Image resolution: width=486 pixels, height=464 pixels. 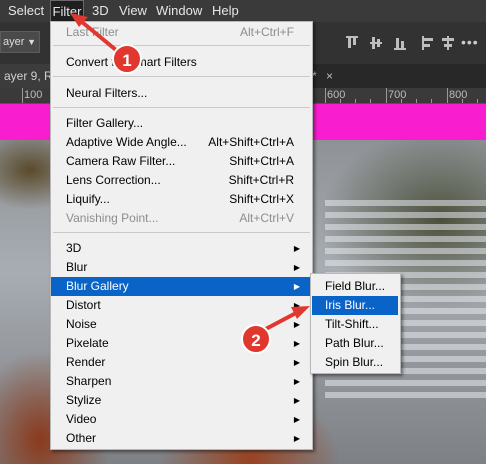 What do you see at coordinates (300, 312) in the screenshot?
I see `arrow-2-head` at bounding box center [300, 312].